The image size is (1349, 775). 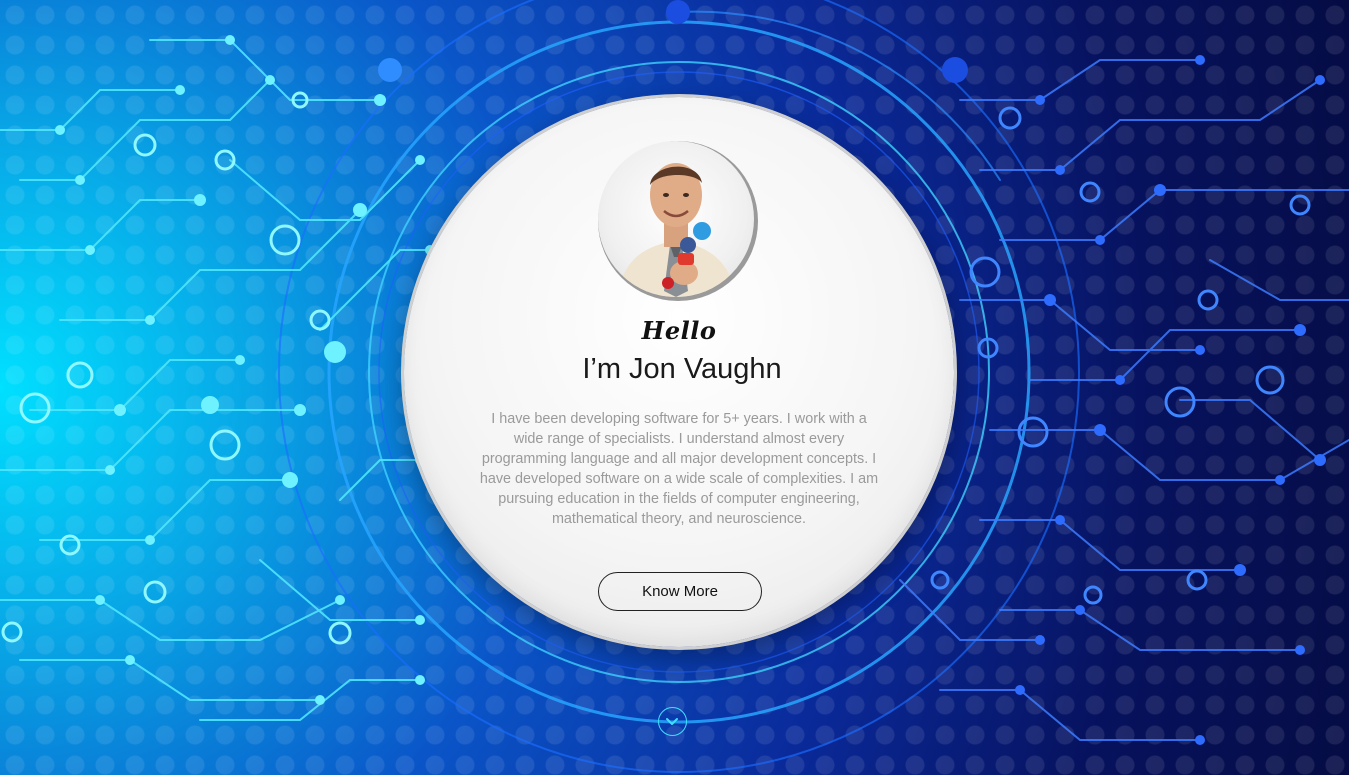 I want to click on scroll-down-button, so click(x=672, y=721).